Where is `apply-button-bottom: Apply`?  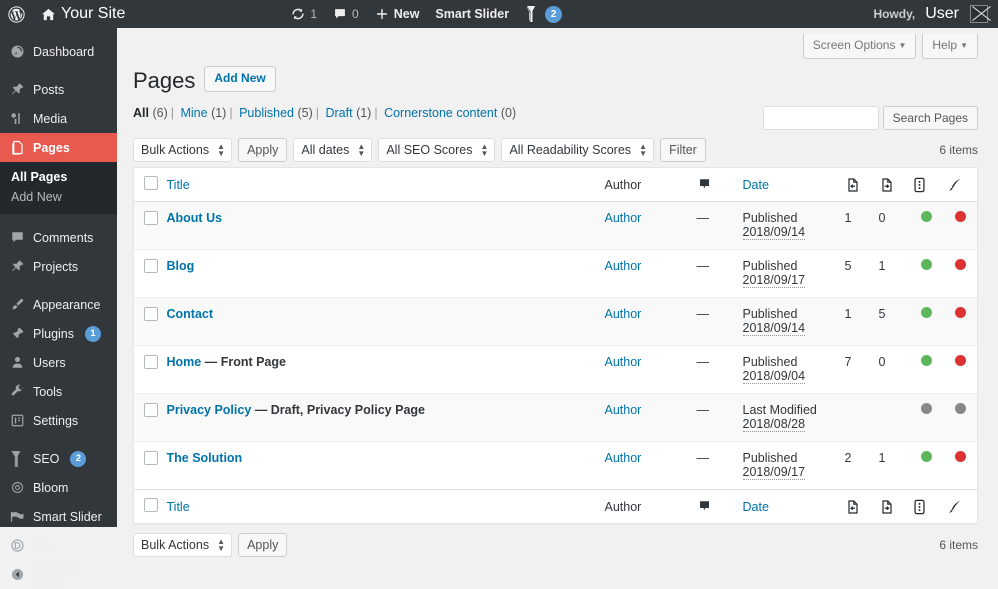 apply-button-bottom: Apply is located at coordinates (263, 545).